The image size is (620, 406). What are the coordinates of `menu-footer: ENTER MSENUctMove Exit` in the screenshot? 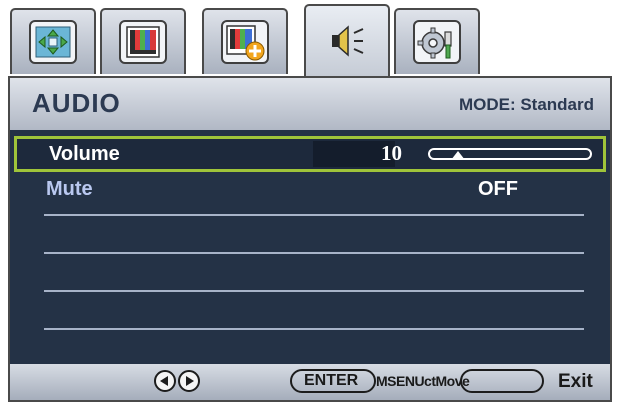 It's located at (310, 383).